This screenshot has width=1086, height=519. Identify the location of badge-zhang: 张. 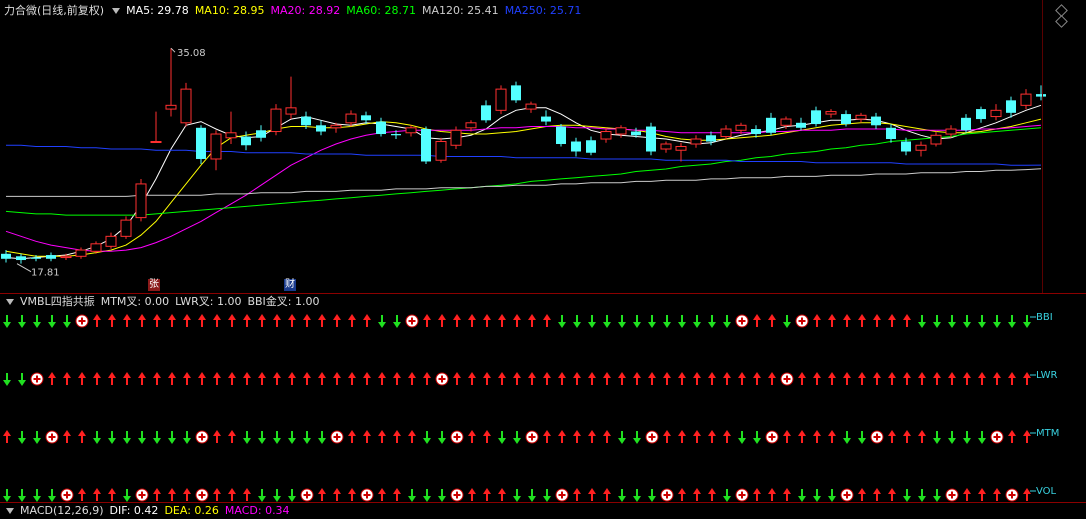
(154, 285).